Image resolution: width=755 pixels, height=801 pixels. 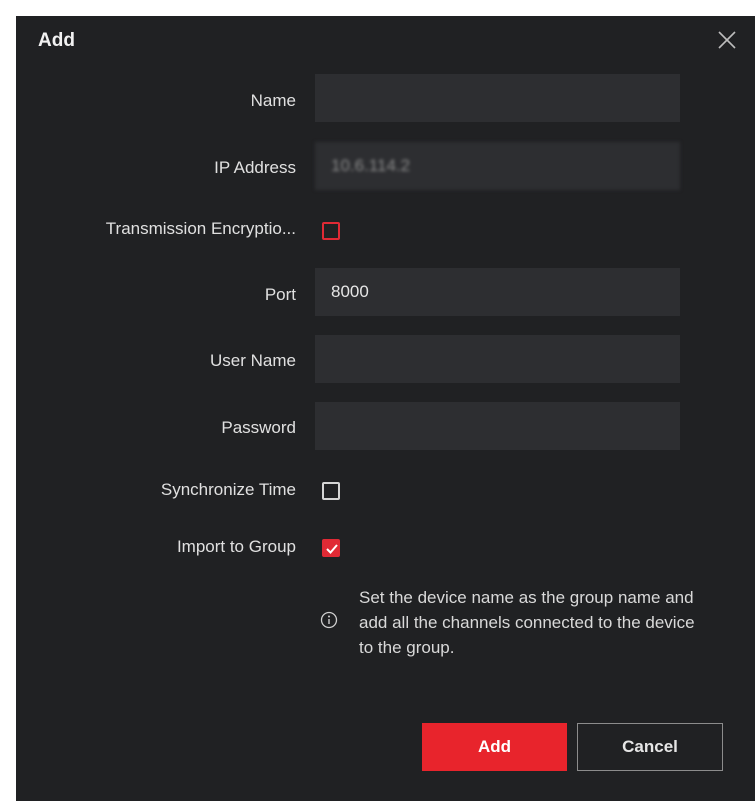 I want to click on port-label: Port, so click(x=280, y=294).